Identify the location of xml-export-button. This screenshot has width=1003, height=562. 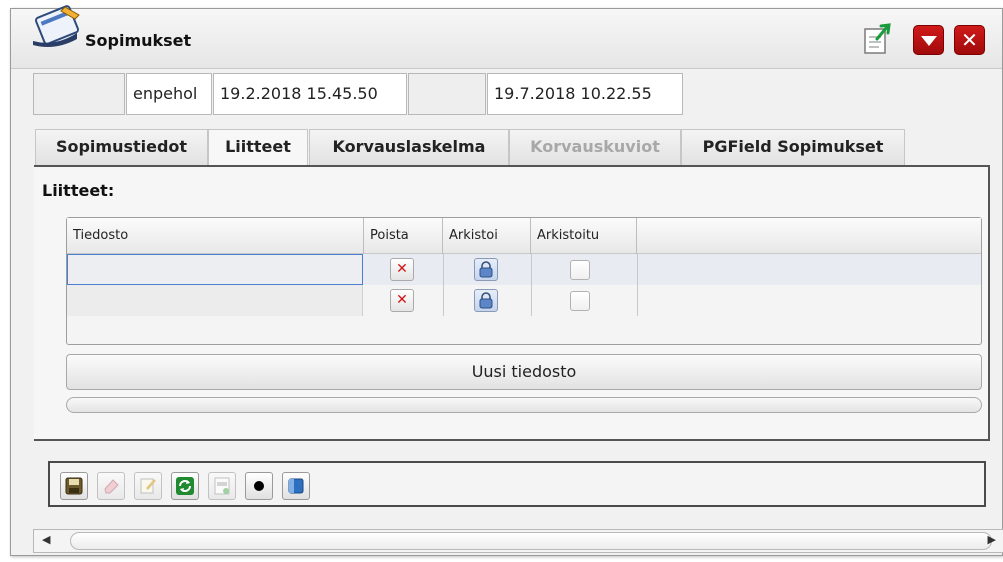
(222, 486).